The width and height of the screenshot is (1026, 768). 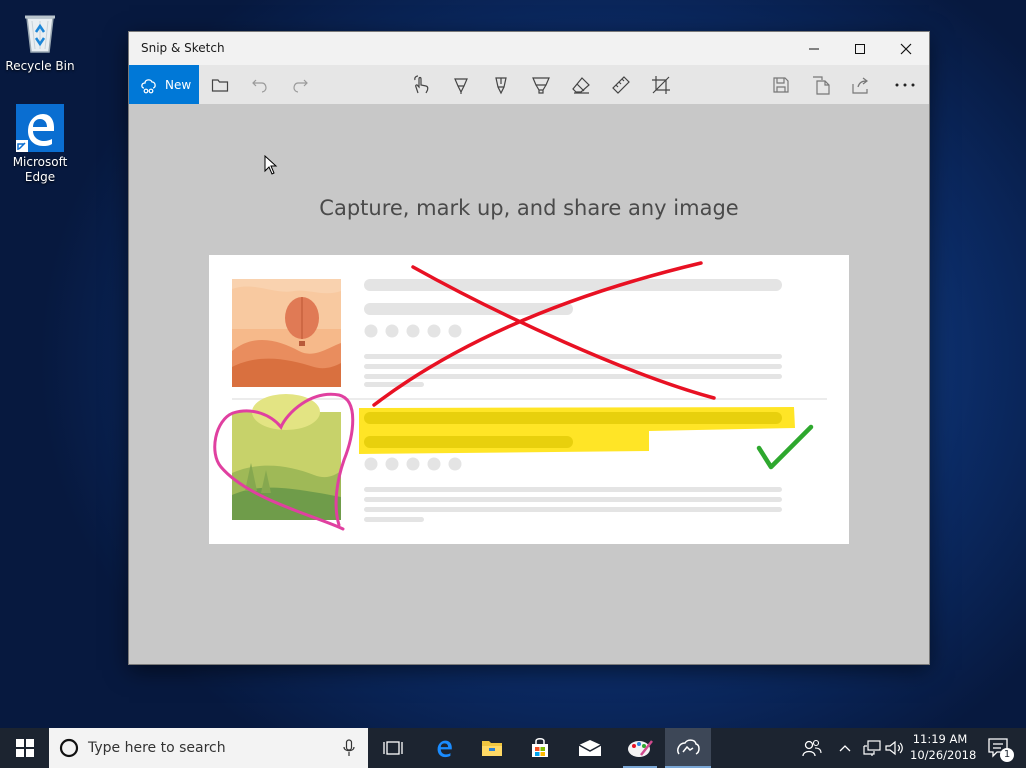 I want to click on save-button, so click(x=781, y=84).